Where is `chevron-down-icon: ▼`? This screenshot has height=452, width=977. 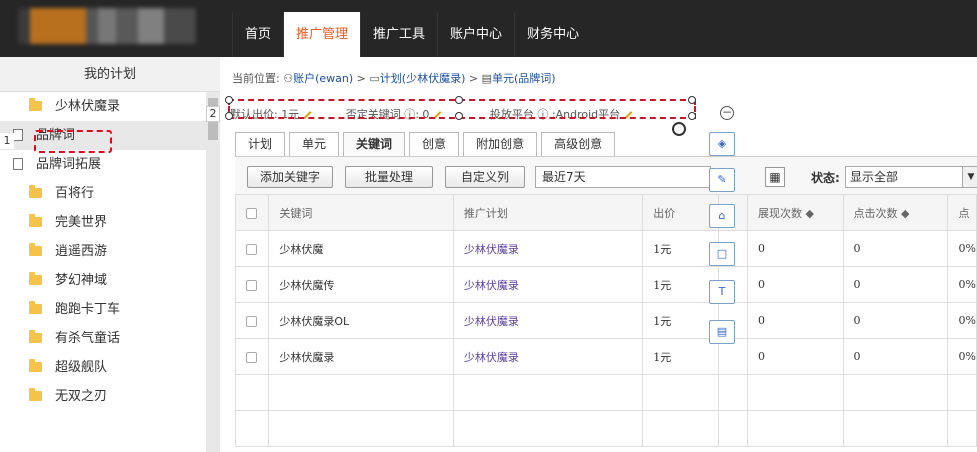
chevron-down-icon: ▼ is located at coordinates (969, 177).